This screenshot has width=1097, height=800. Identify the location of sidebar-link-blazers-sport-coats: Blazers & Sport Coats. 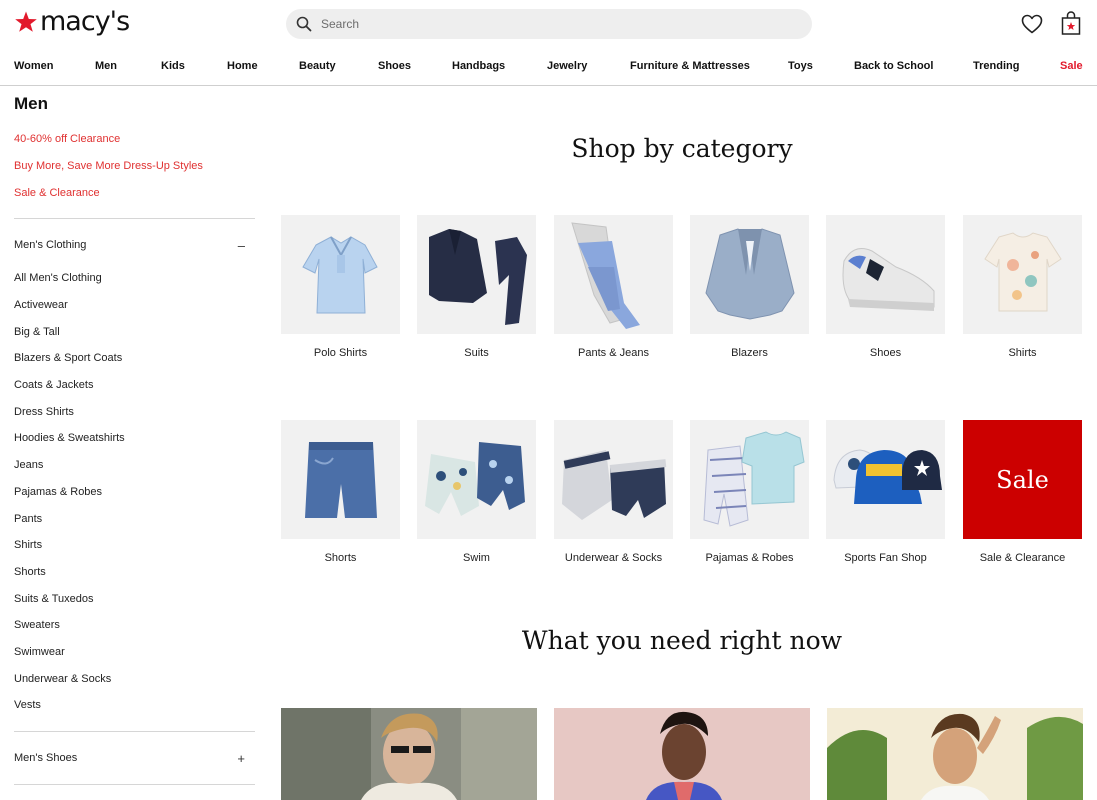
(68, 358).